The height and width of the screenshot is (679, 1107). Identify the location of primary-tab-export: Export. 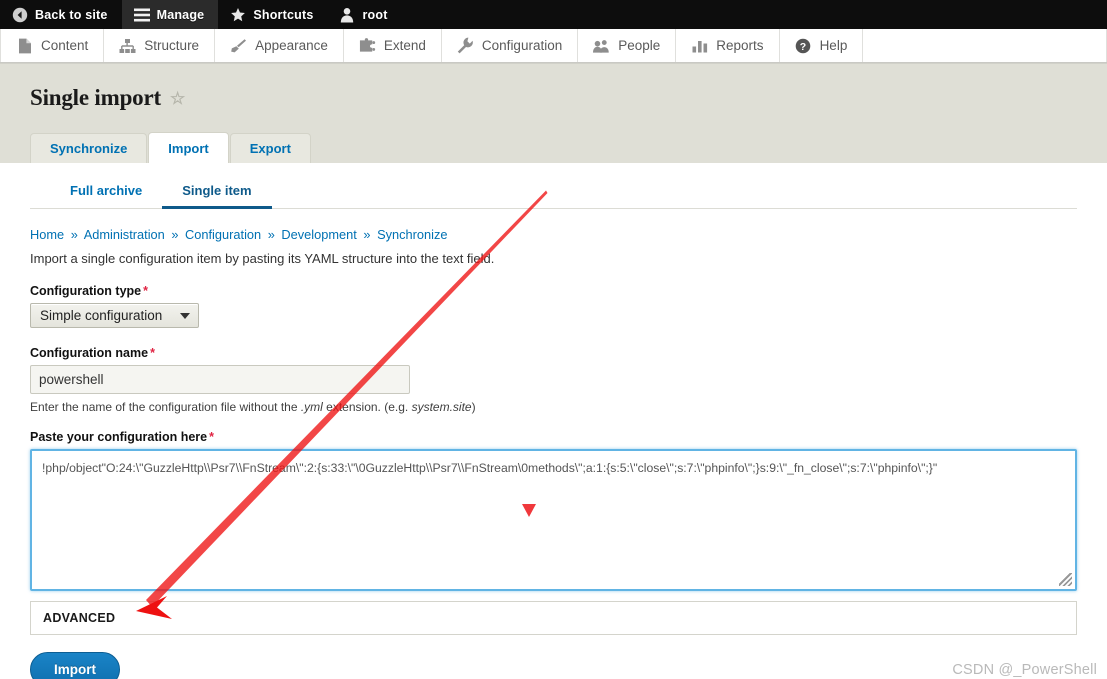
(270, 148).